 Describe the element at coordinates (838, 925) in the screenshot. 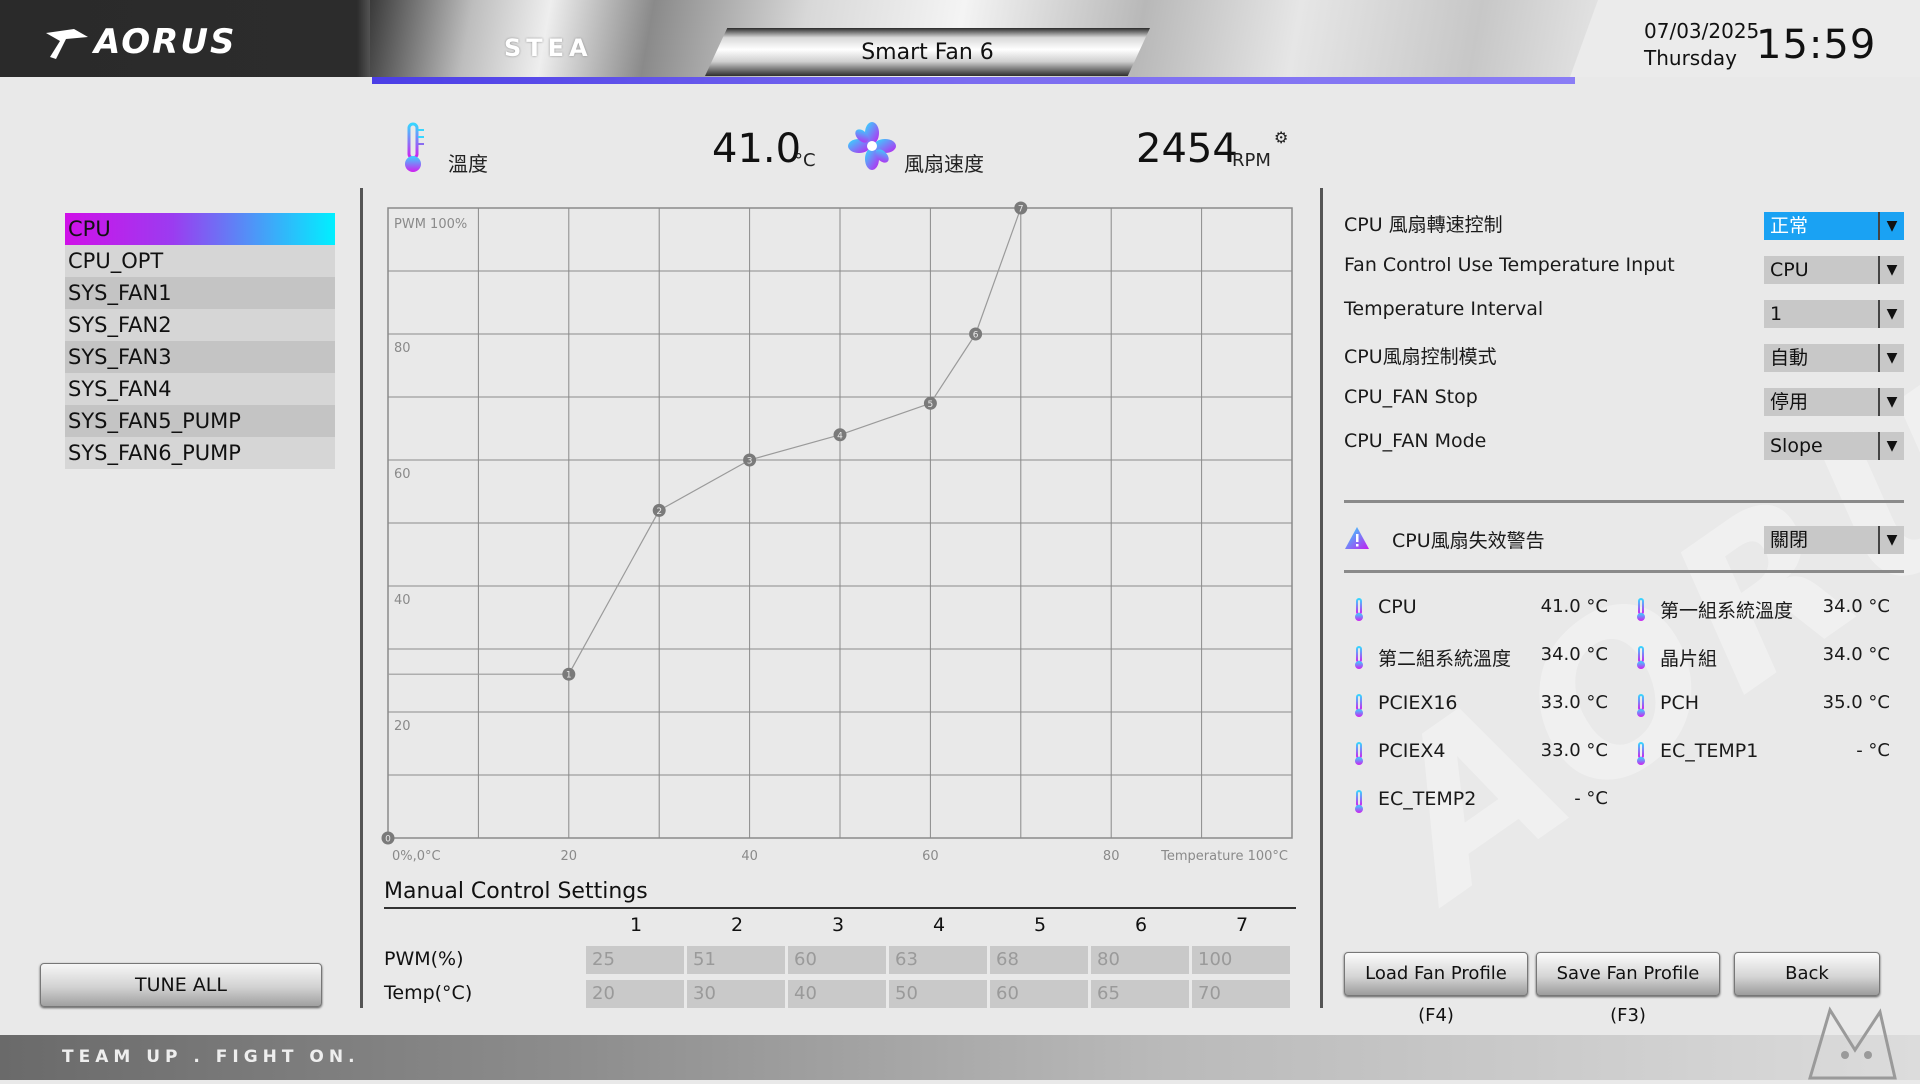

I see `column-header: 3` at that location.